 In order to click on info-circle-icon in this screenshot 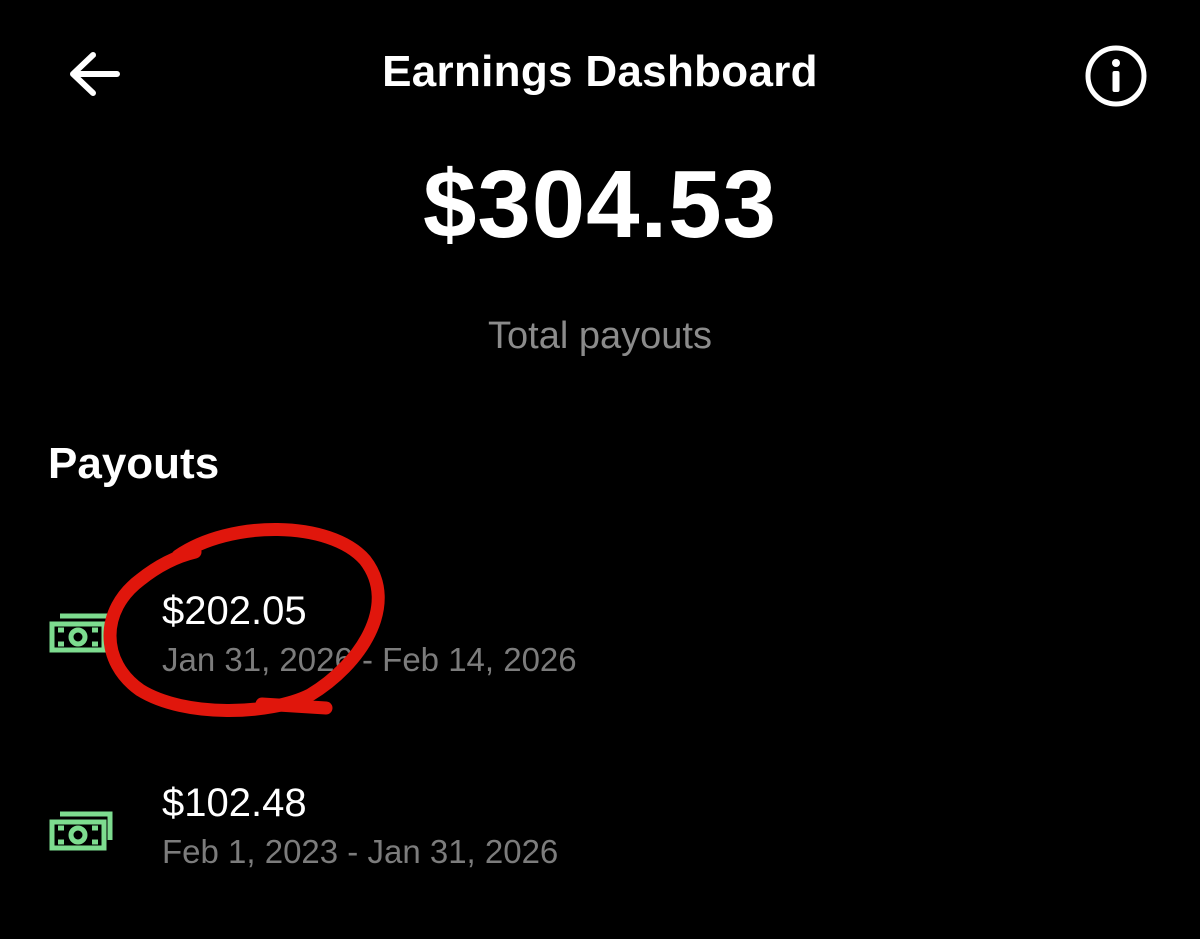, I will do `click(1116, 76)`.